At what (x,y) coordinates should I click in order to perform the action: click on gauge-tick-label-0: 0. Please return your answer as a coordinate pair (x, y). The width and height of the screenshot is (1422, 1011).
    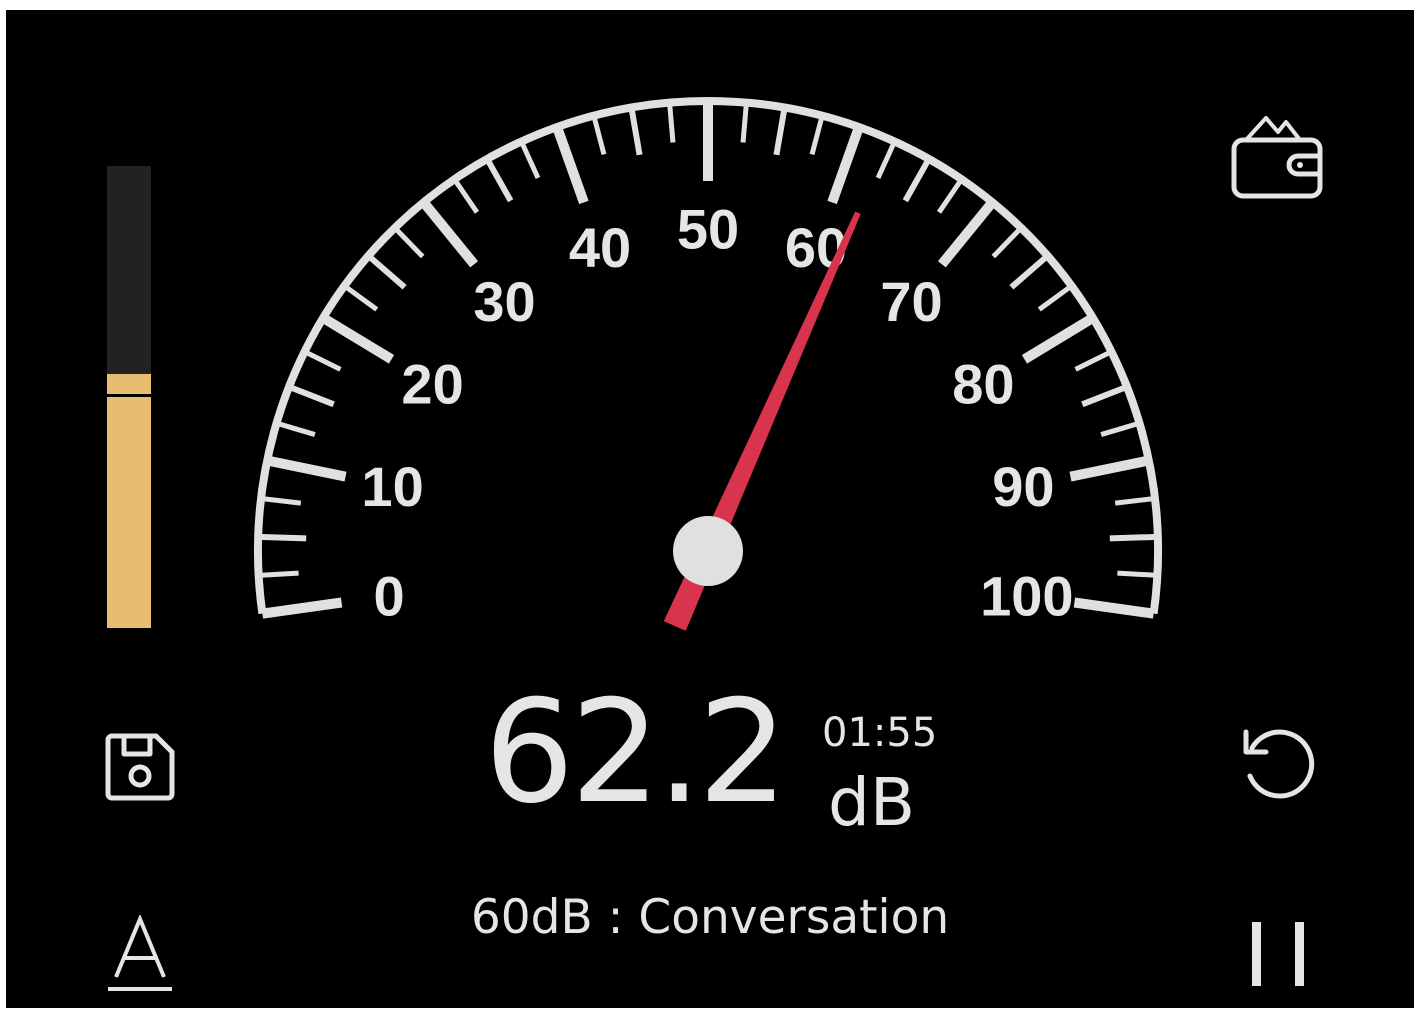
    Looking at the image, I should click on (389, 595).